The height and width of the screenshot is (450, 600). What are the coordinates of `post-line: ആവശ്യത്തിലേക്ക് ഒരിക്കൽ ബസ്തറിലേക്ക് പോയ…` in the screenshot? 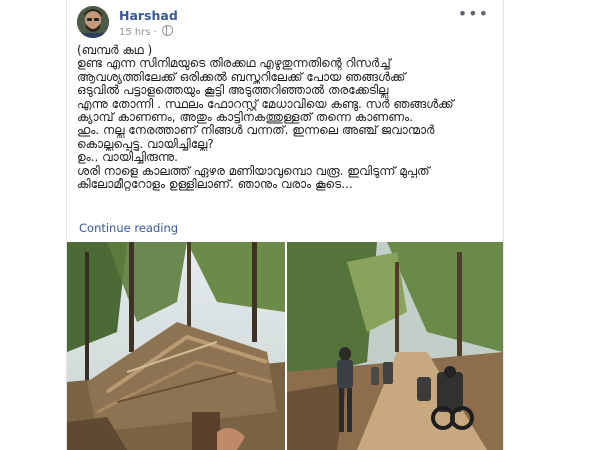 It's located at (241, 77).